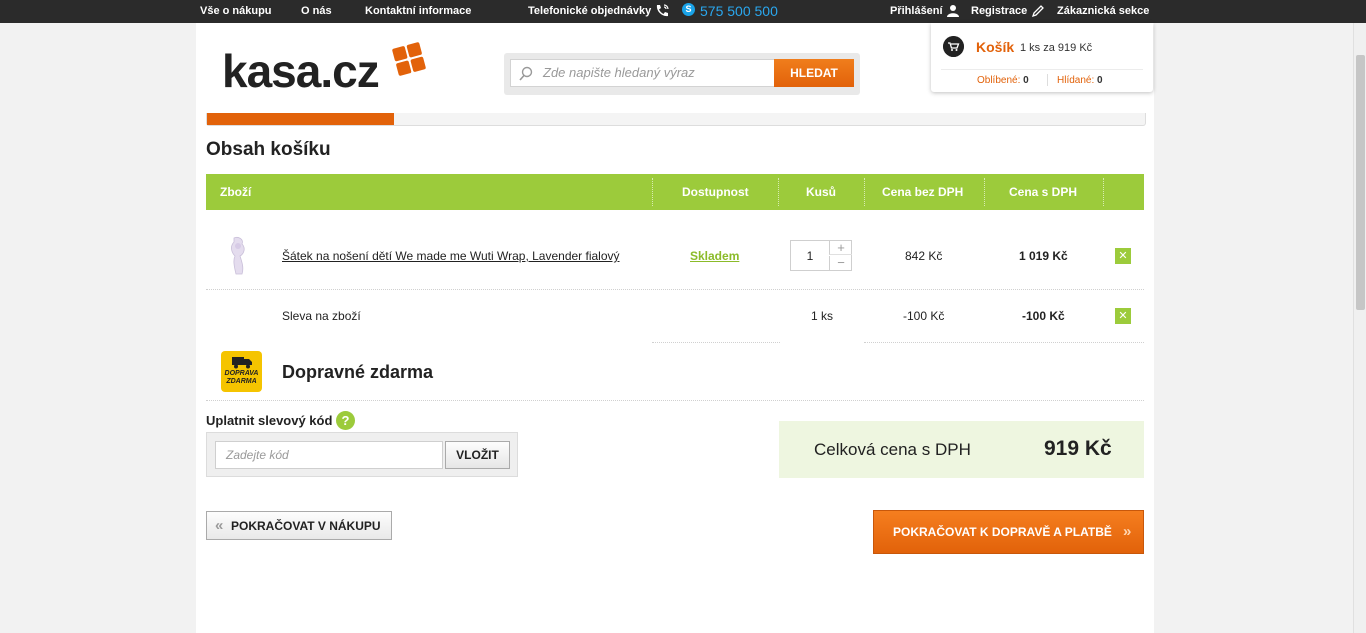 The image size is (1366, 633). I want to click on cart-summary: 1 ks za 919 Kč, so click(1056, 48).